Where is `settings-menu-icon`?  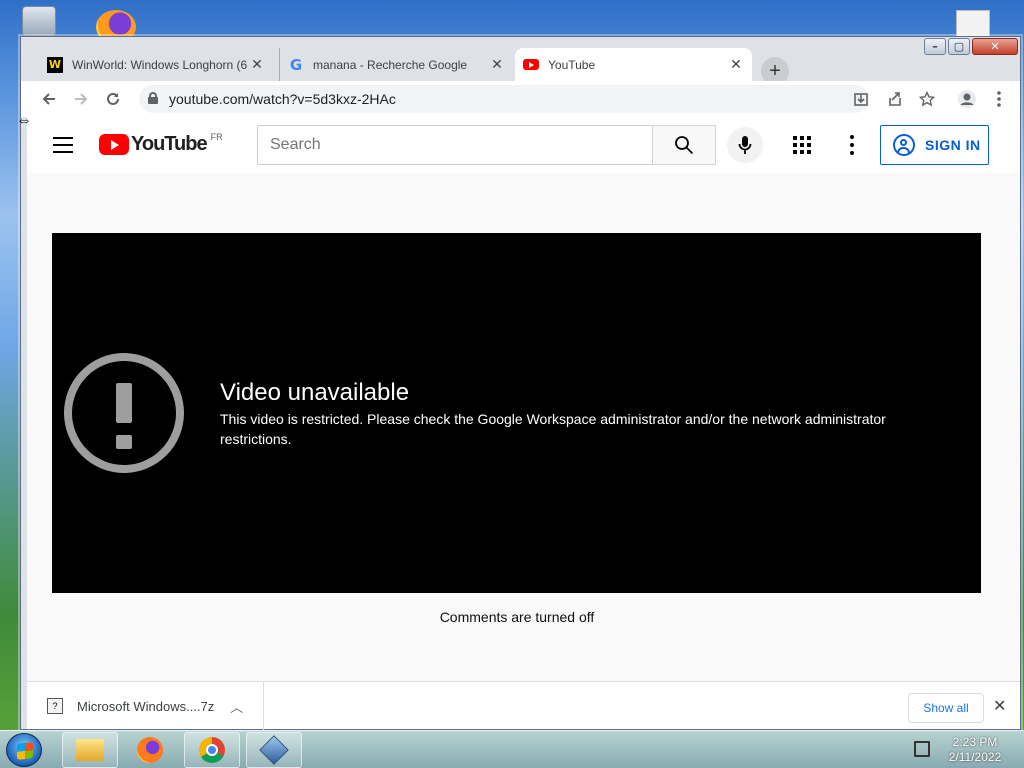 settings-menu-icon is located at coordinates (852, 145).